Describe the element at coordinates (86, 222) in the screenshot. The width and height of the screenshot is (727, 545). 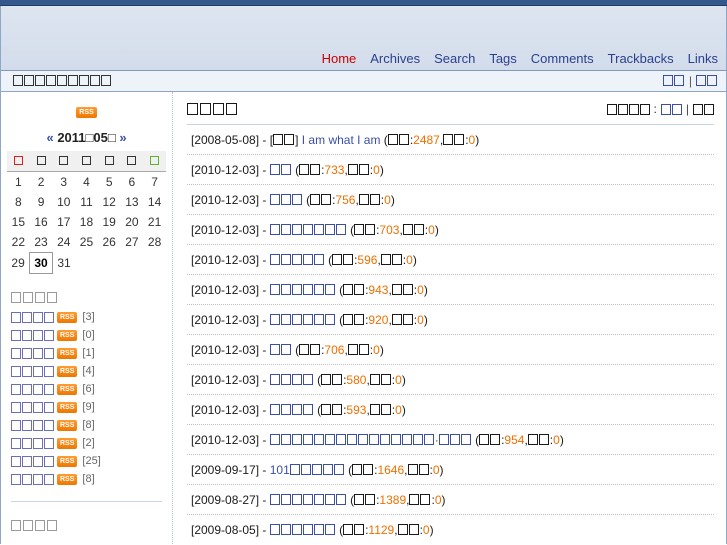
I see `calendar-day: 18` at that location.